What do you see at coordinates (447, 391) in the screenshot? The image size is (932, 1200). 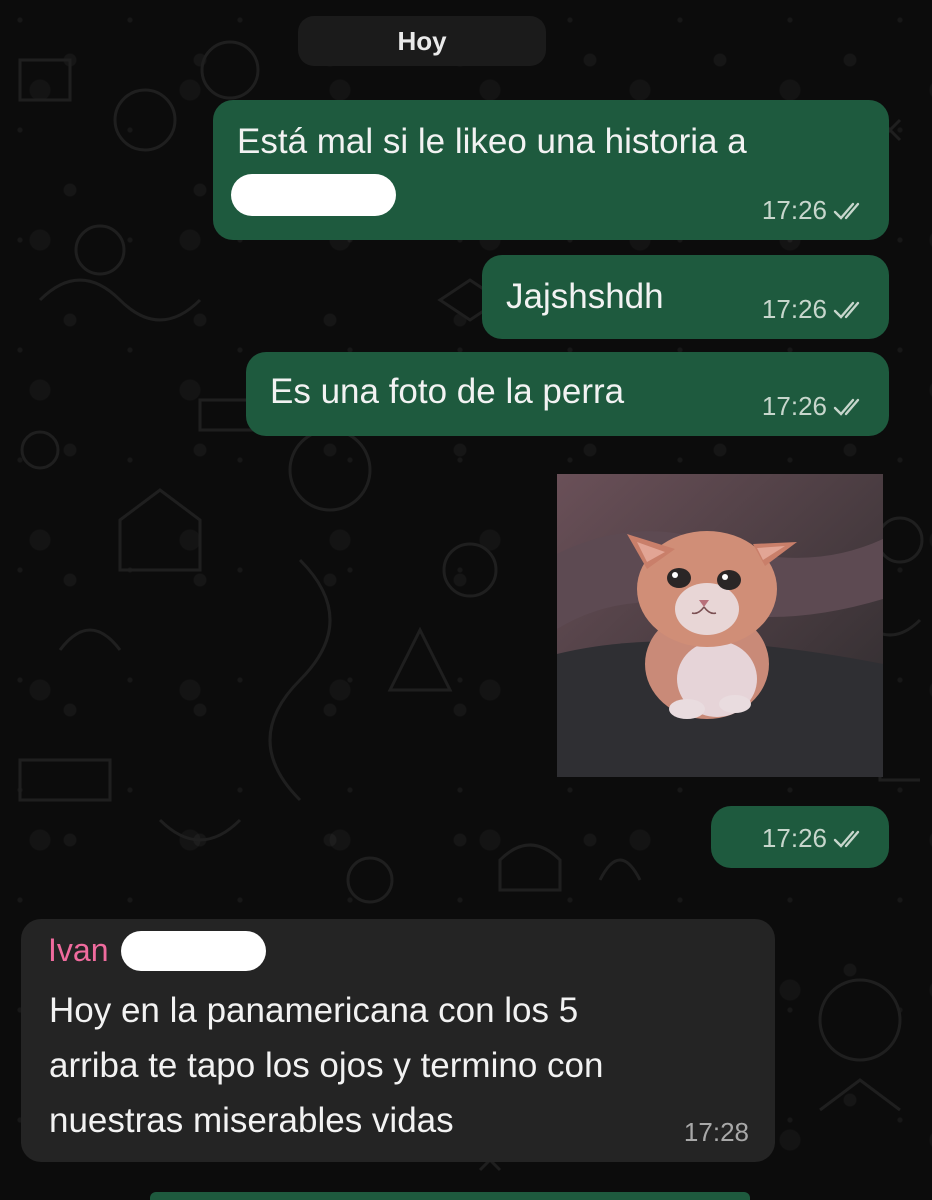 I see `message-text: Es una foto de la perra` at bounding box center [447, 391].